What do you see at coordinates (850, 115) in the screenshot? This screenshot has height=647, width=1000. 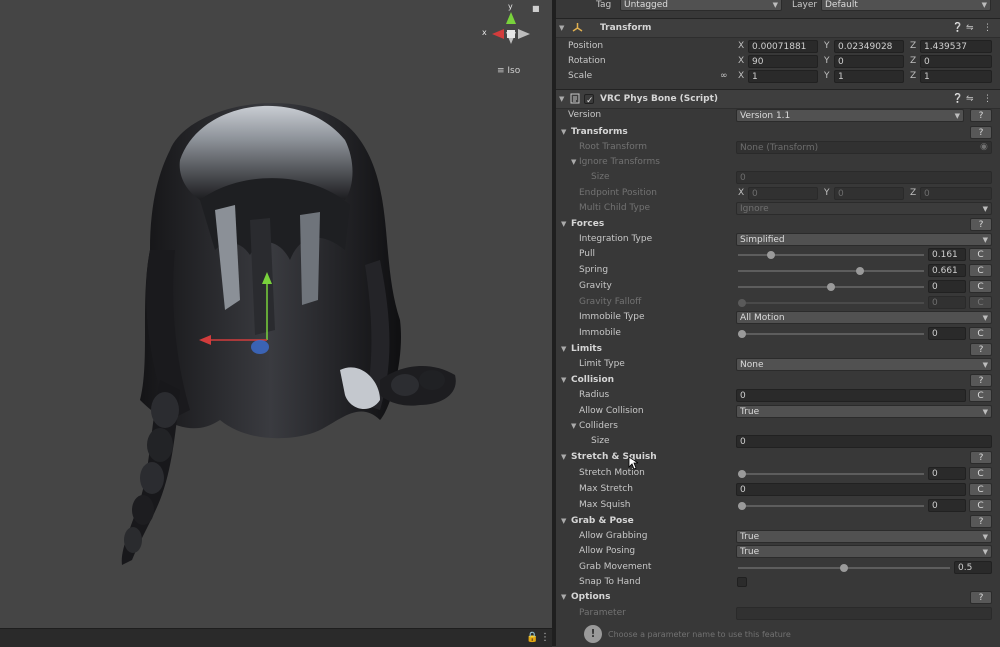 I see `version-dropdown: Version 1.1 ▼` at bounding box center [850, 115].